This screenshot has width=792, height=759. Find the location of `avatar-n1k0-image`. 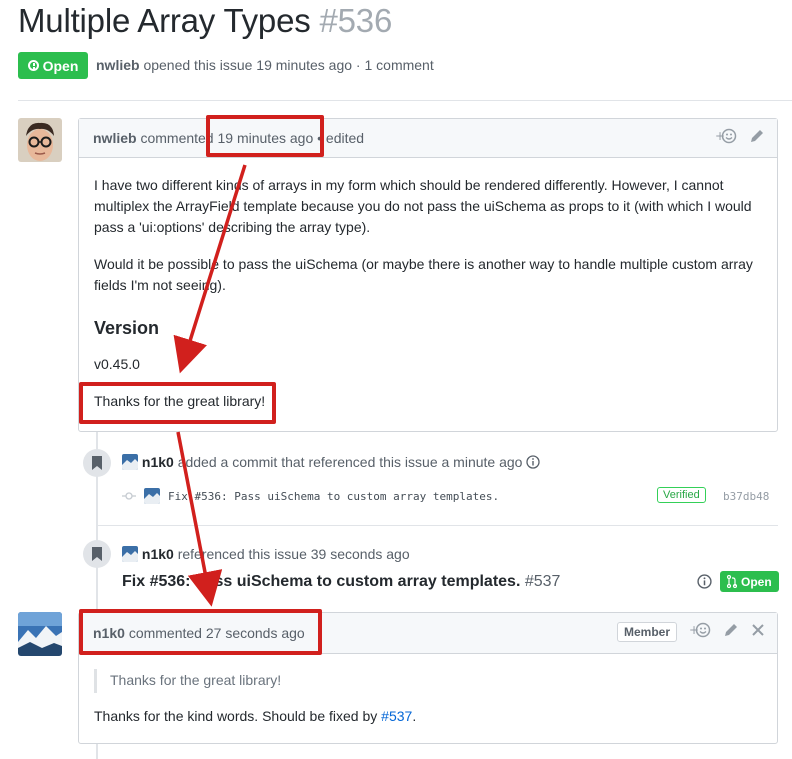

avatar-n1k0-image is located at coordinates (40, 634).